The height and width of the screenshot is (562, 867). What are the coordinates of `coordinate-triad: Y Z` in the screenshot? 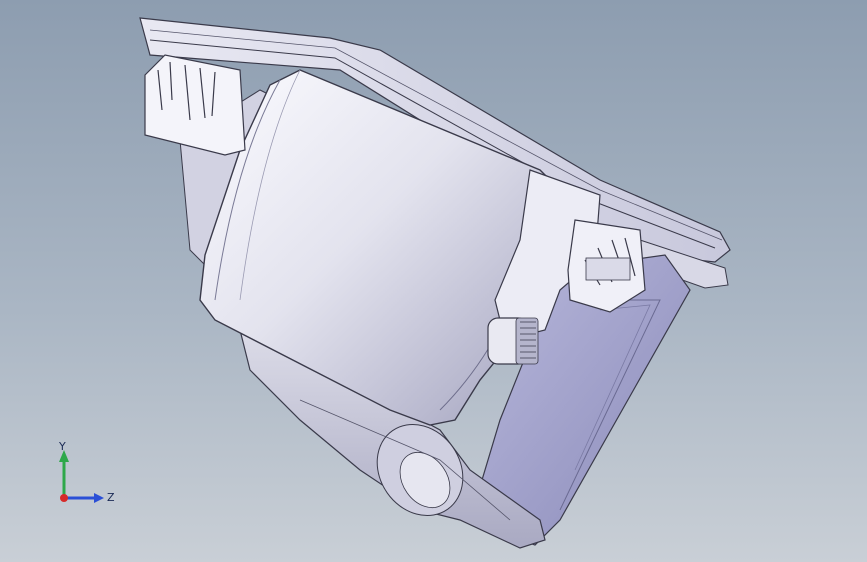 It's located at (86, 472).